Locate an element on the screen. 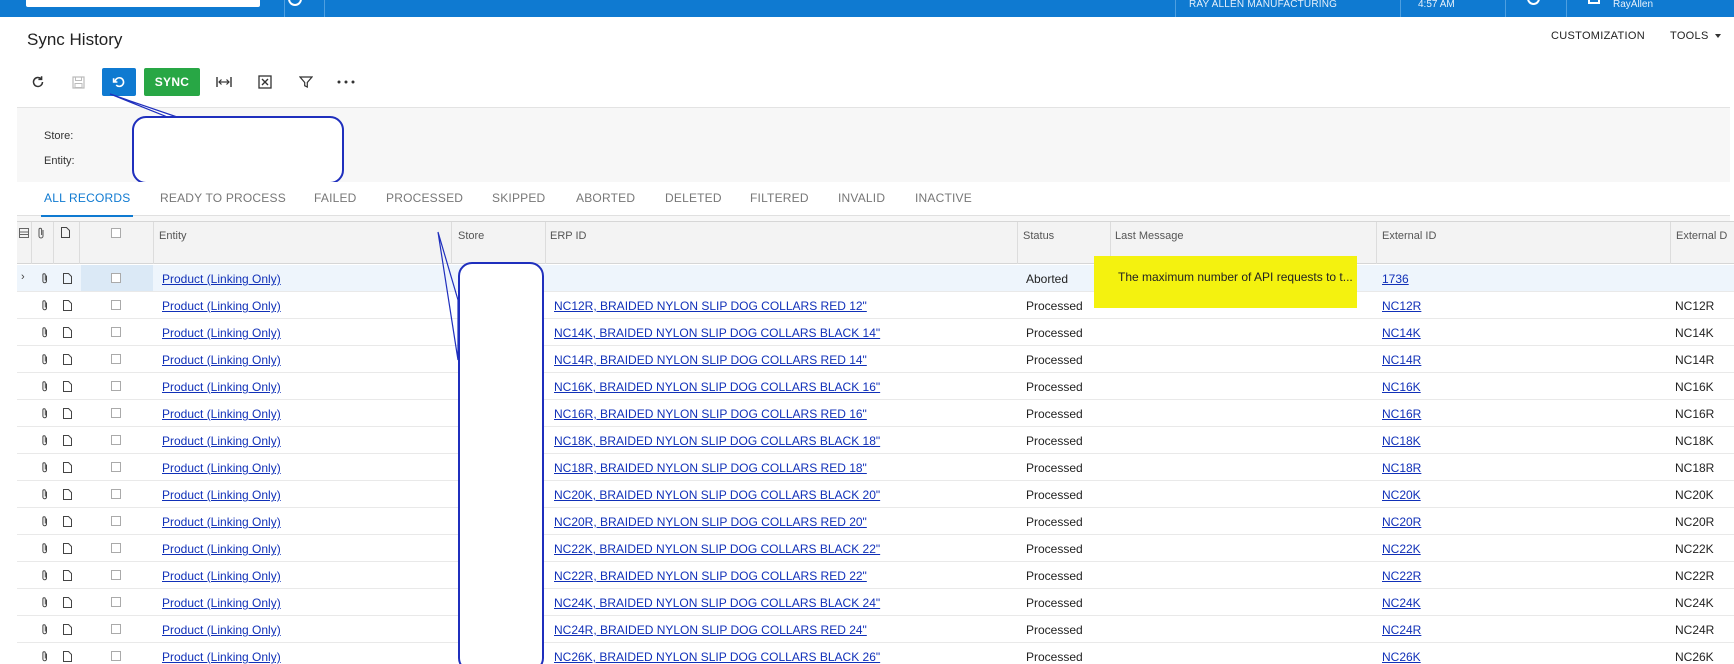 The image size is (1734, 664). external-description-cell: NC20R is located at coordinates (1695, 522).